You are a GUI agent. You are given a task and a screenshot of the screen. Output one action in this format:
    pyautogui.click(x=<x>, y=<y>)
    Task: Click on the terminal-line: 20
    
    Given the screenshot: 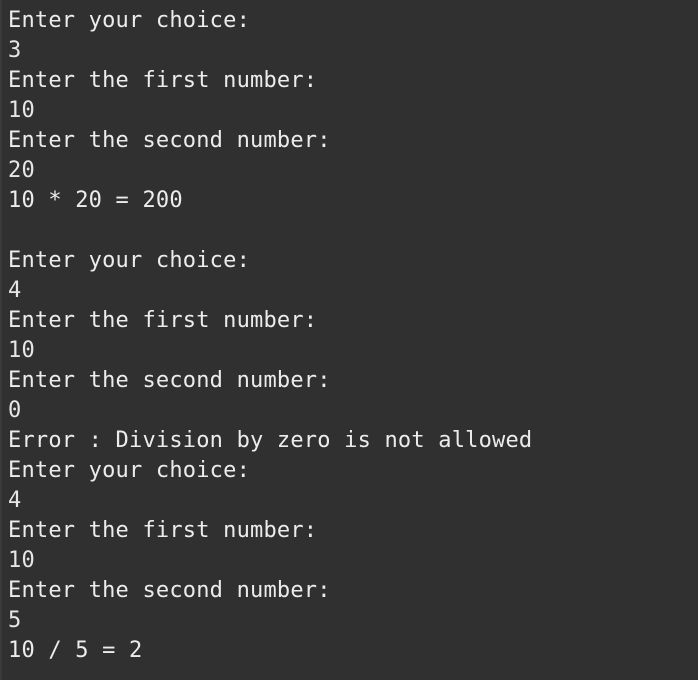 What is the action you would take?
    pyautogui.click(x=21, y=170)
    